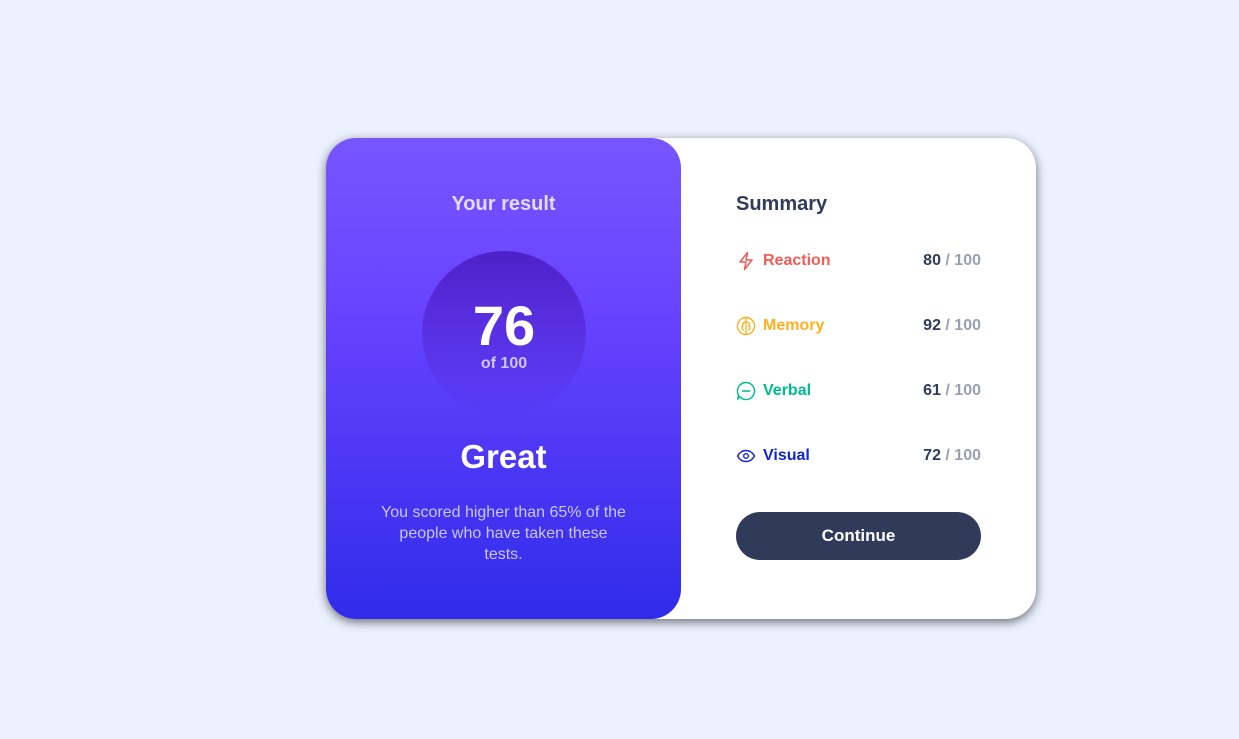 The height and width of the screenshot is (739, 1239). What do you see at coordinates (782, 204) in the screenshot?
I see `summary-title: Summary` at bounding box center [782, 204].